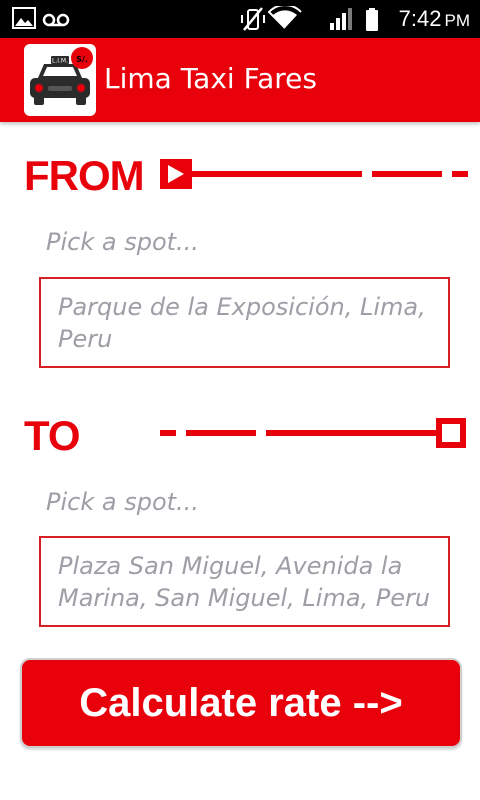 This screenshot has height=800, width=480. I want to click on status-left-icons, so click(41, 18).